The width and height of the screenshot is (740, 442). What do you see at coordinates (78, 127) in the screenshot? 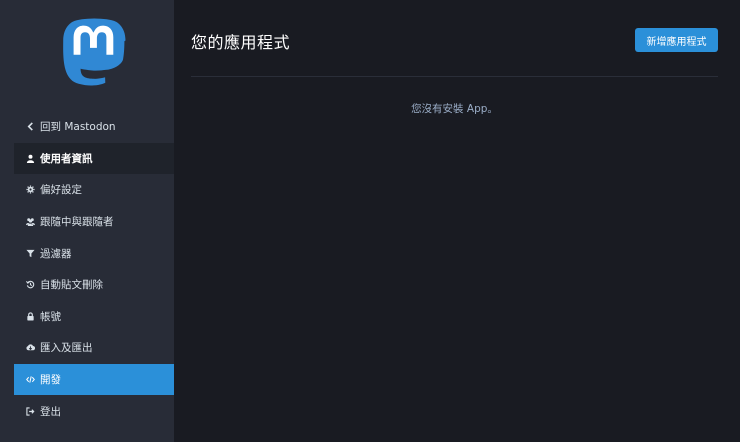
I see `sidebar-item-label: 回到 Mastodon` at bounding box center [78, 127].